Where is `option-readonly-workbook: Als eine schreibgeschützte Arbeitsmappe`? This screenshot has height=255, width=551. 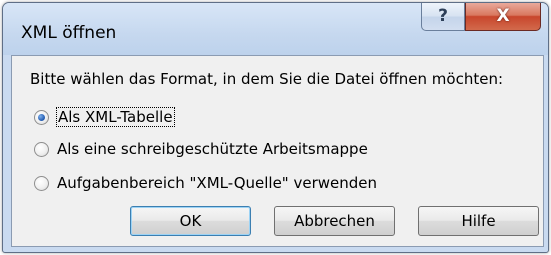
option-readonly-workbook: Als eine schreibgeschützte Arbeitsmappe is located at coordinates (201, 149).